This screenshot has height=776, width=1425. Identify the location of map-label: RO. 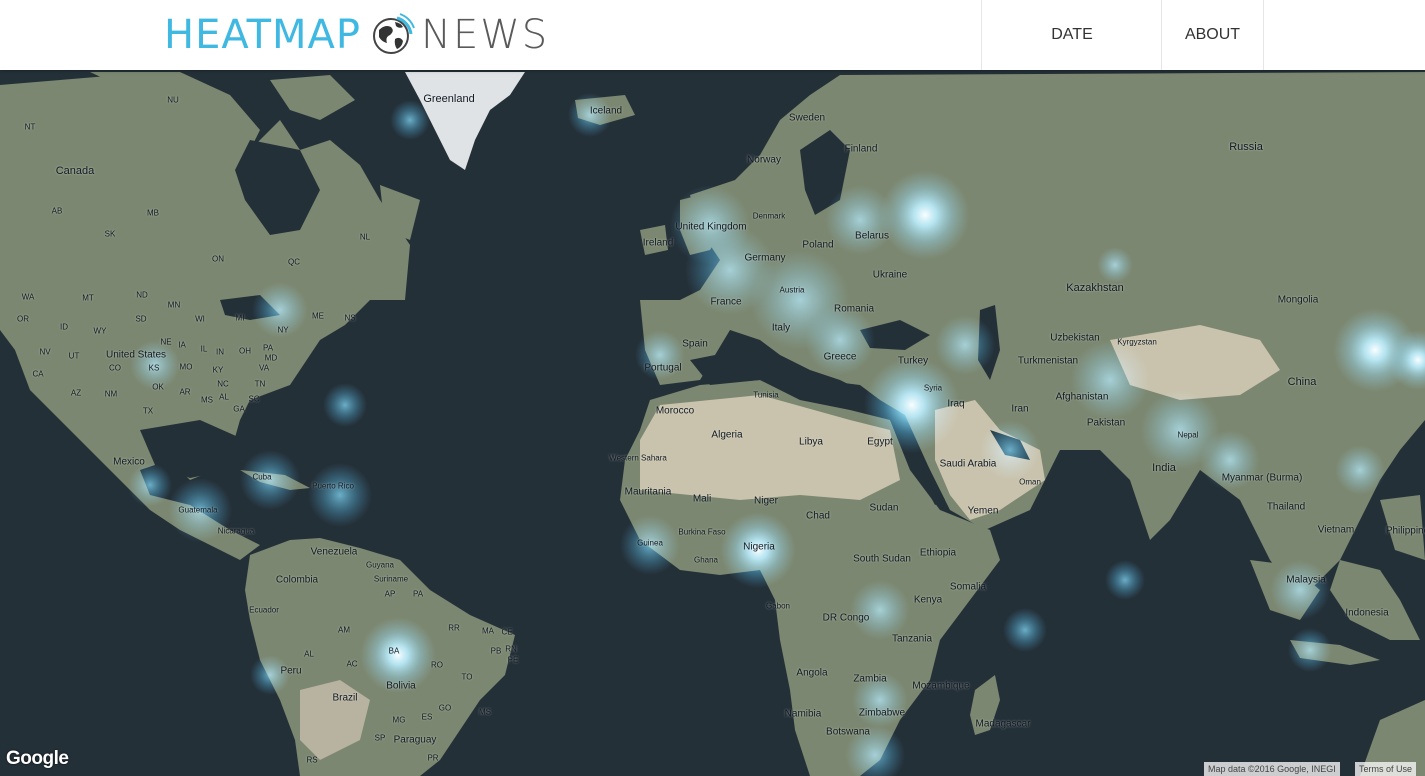
(437, 665).